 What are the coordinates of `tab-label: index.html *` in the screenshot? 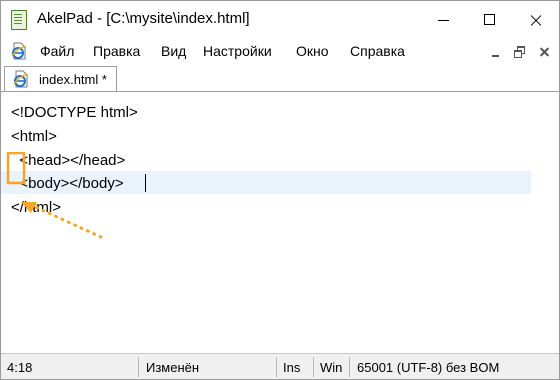 It's located at (73, 79).